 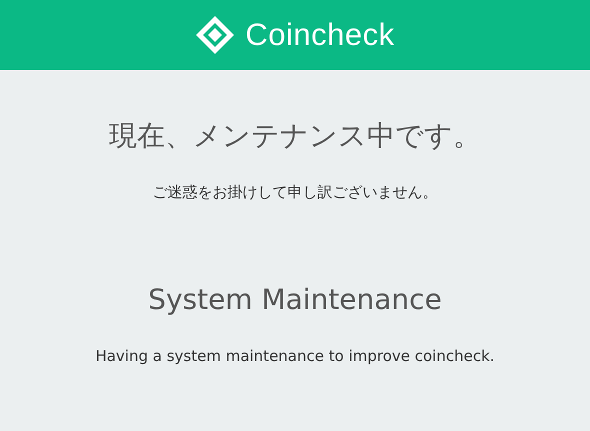 What do you see at coordinates (295, 356) in the screenshot?
I see `section-message: Having a system maintenance to improve coincheck.` at bounding box center [295, 356].